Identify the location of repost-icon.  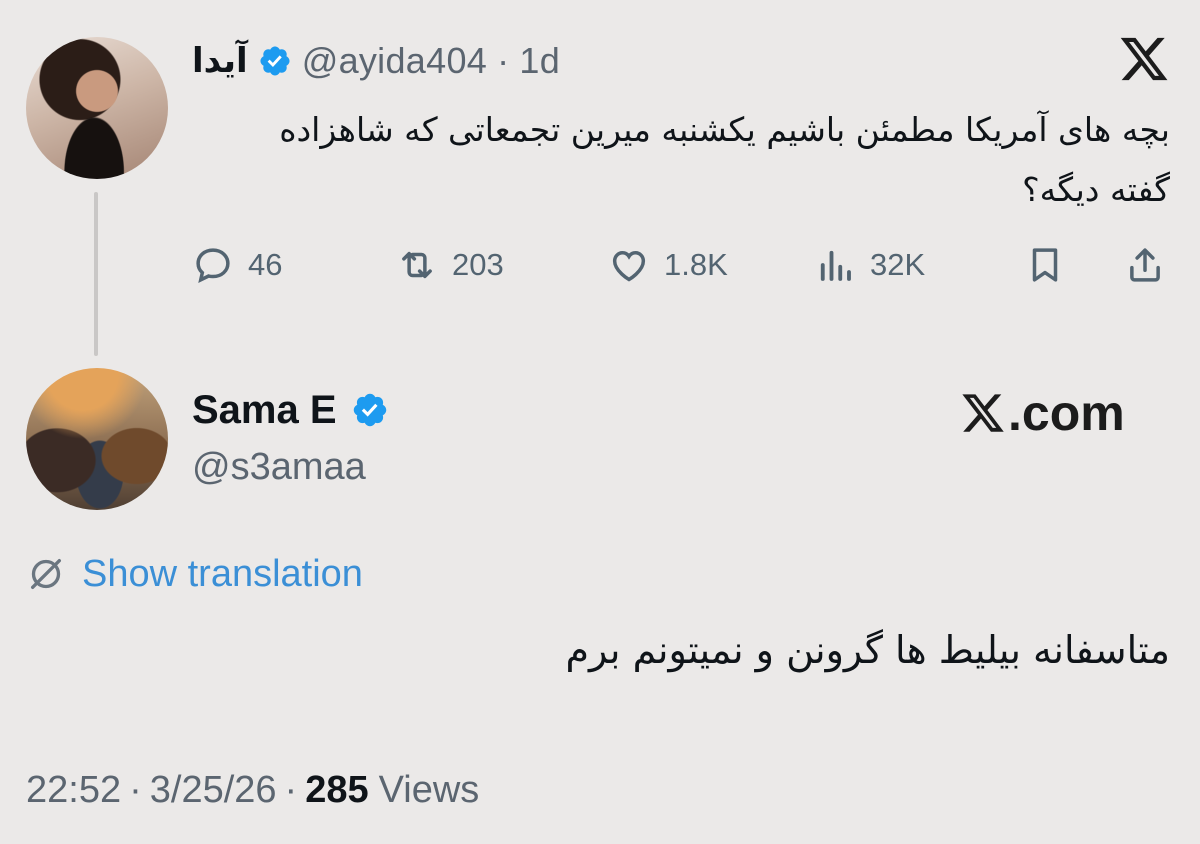
(417, 265).